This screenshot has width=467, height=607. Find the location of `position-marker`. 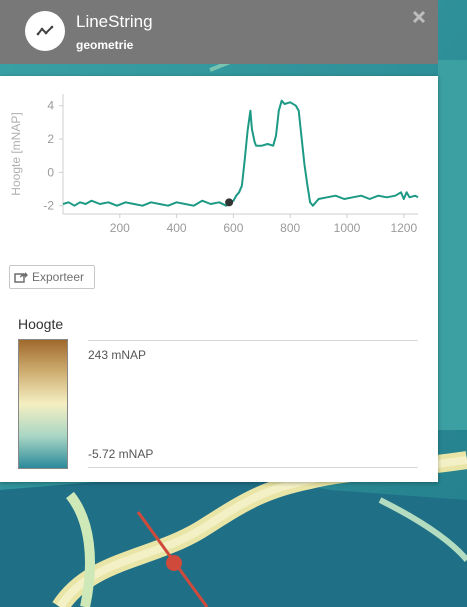

position-marker is located at coordinates (229, 202).